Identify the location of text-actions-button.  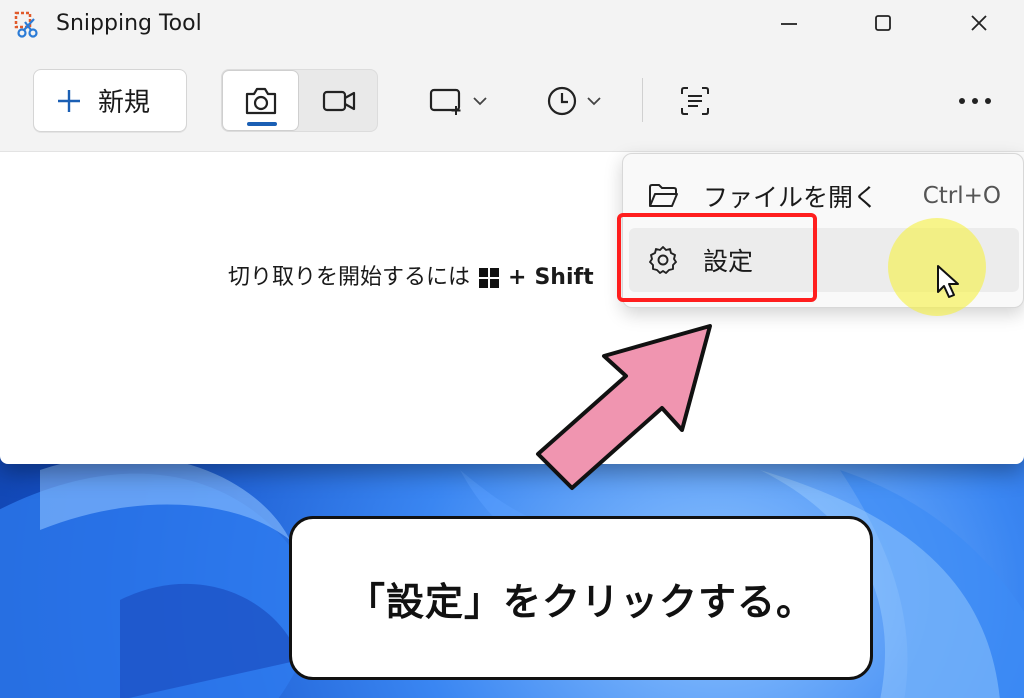
(695, 101).